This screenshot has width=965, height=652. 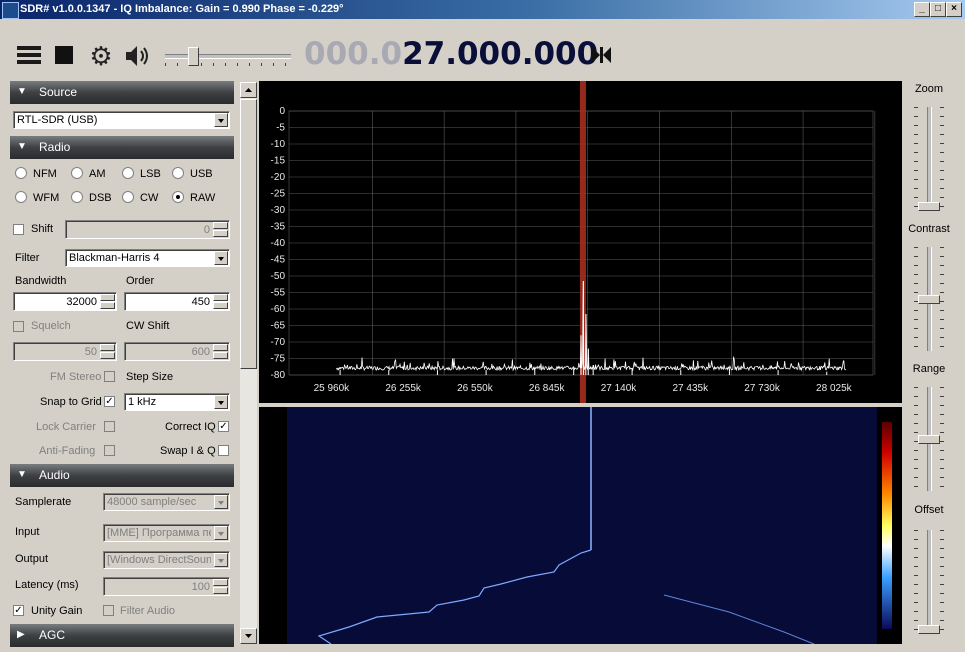 What do you see at coordinates (64, 55) in the screenshot?
I see `stop-icon` at bounding box center [64, 55].